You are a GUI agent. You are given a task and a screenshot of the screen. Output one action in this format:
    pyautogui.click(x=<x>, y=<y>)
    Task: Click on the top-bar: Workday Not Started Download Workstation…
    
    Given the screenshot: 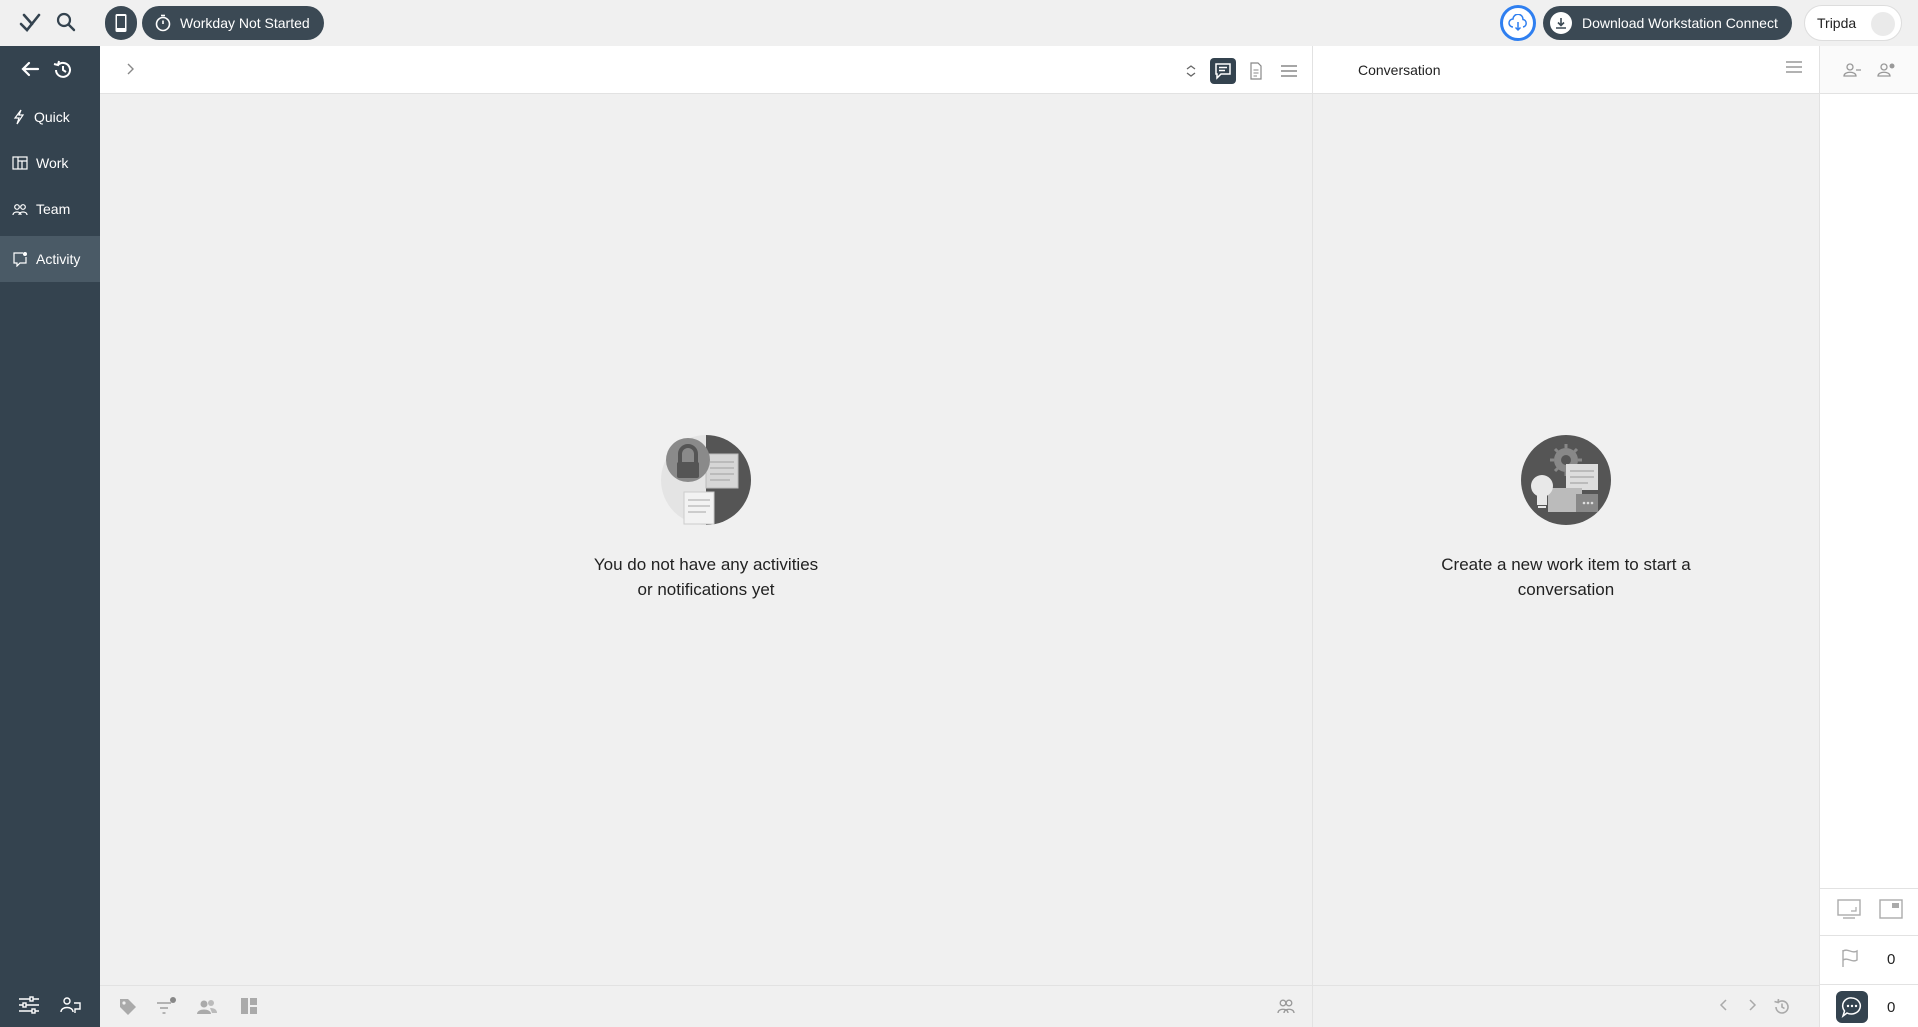 What is the action you would take?
    pyautogui.click(x=959, y=23)
    